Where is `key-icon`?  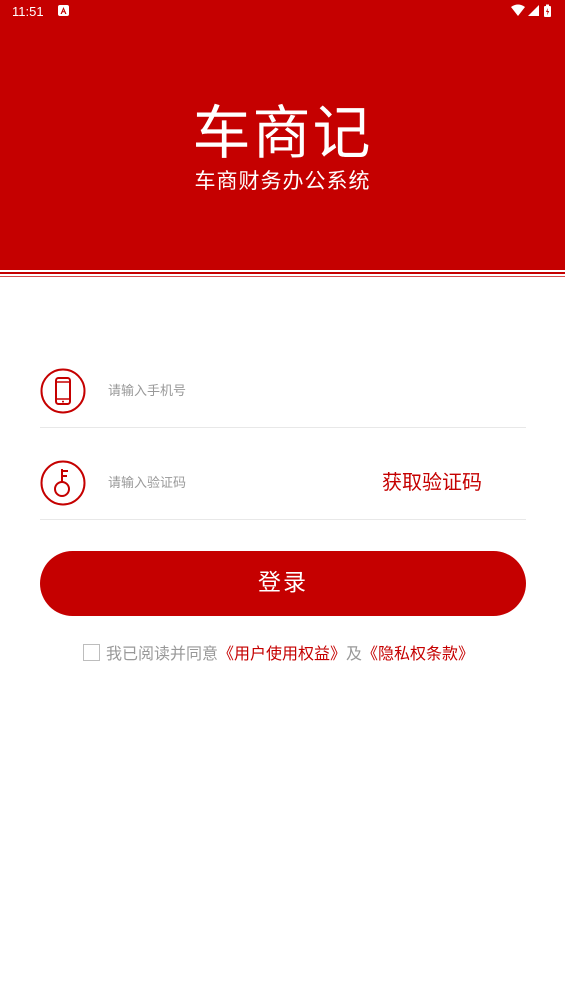 key-icon is located at coordinates (63, 483).